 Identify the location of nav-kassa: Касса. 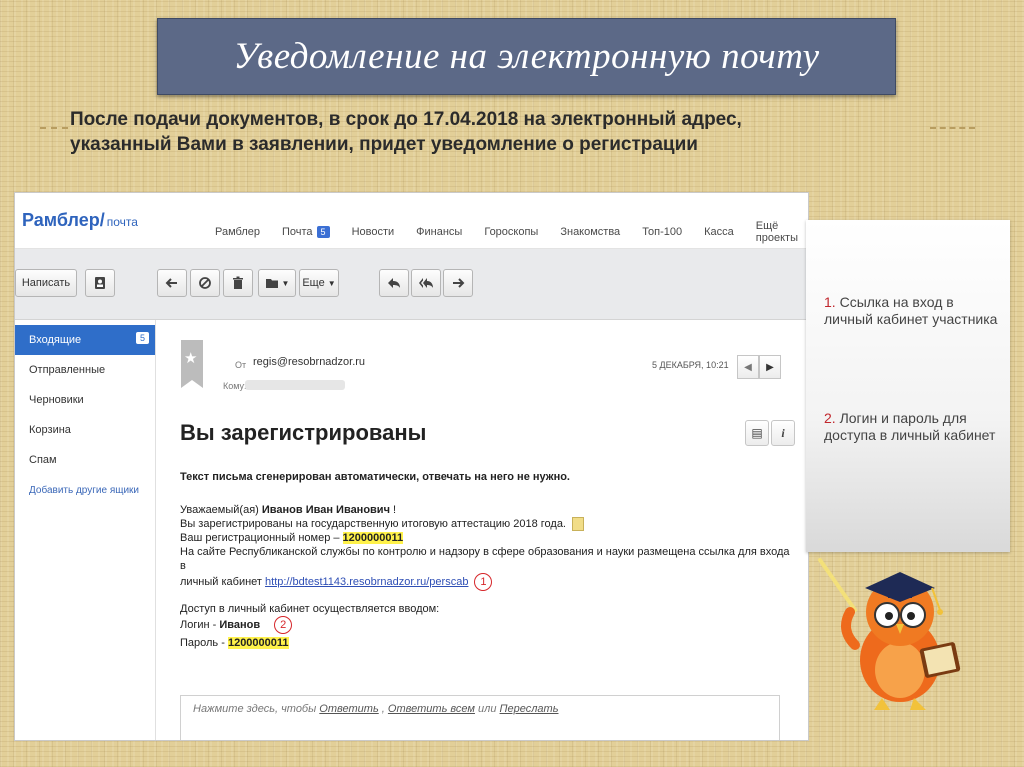
(719, 232).